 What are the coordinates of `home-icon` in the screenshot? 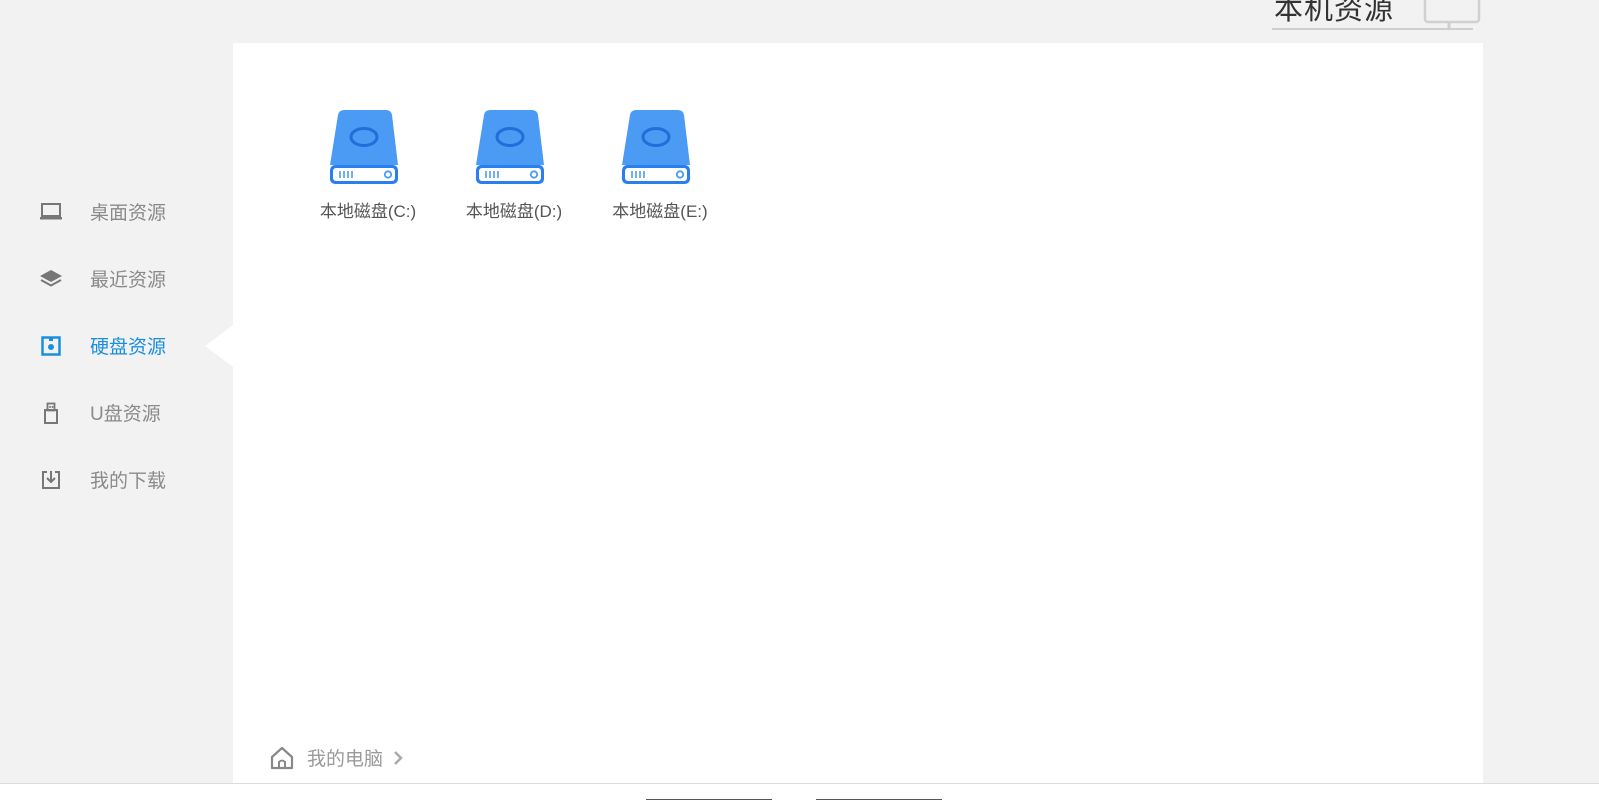 It's located at (282, 758).